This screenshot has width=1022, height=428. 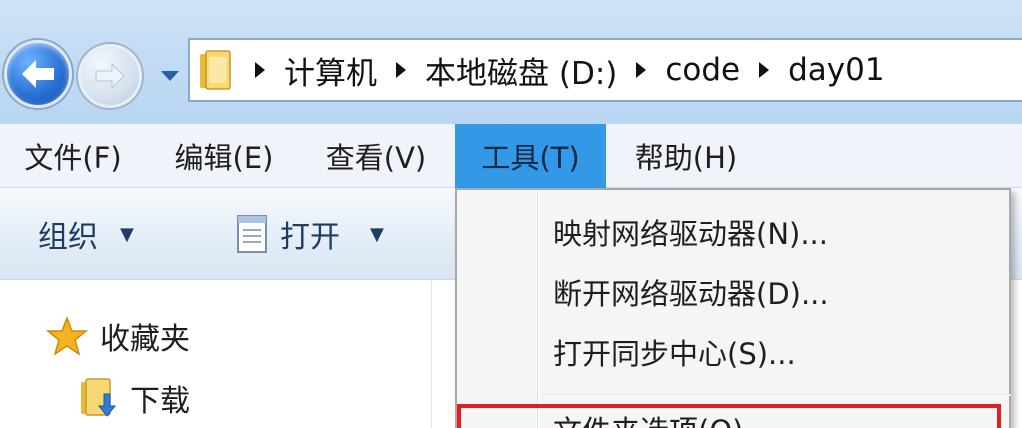 I want to click on downloads-folder-icon, so click(x=99, y=397).